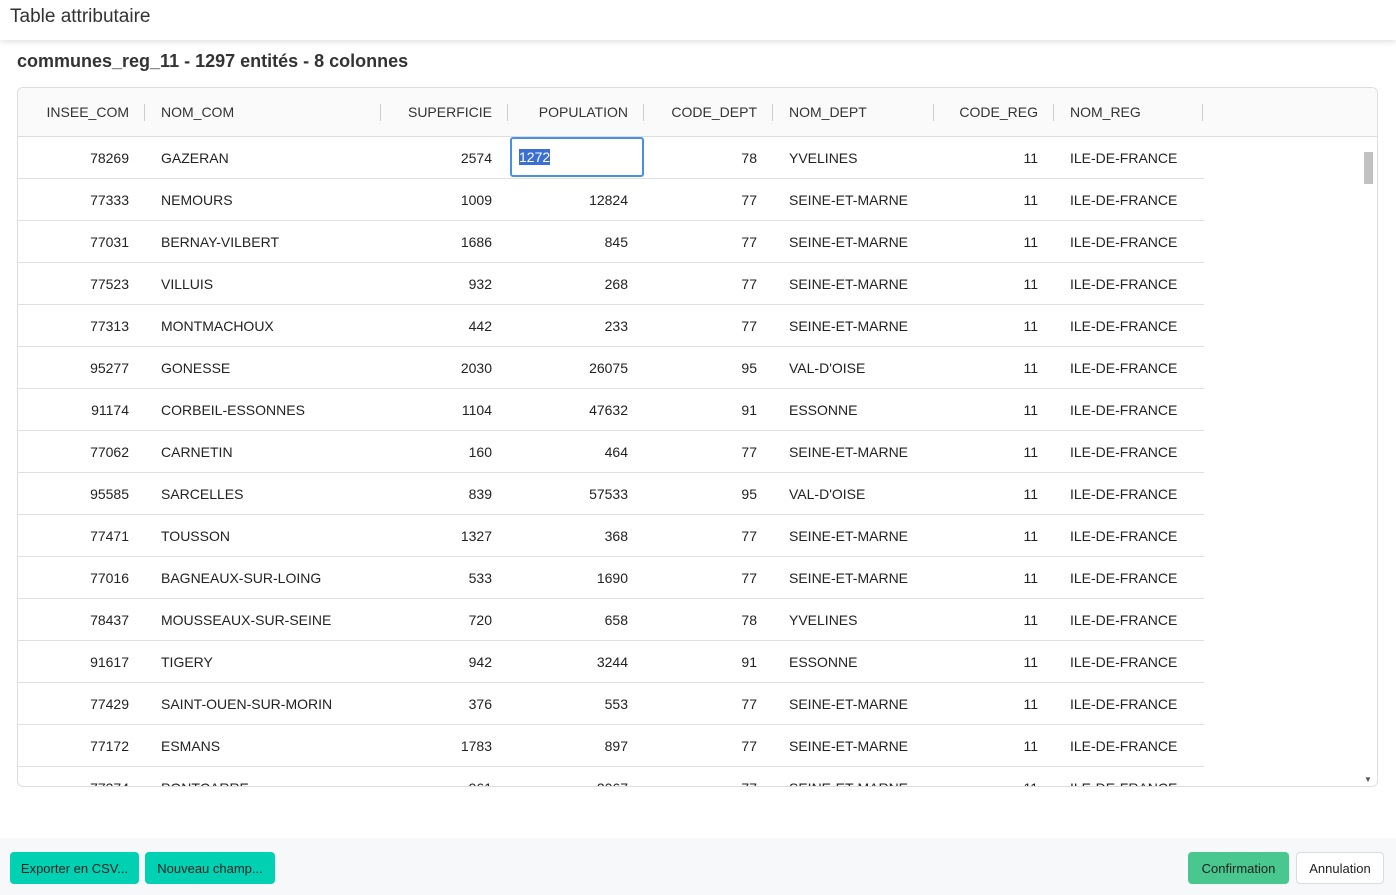  I want to click on table-cell: 376, so click(444, 703).